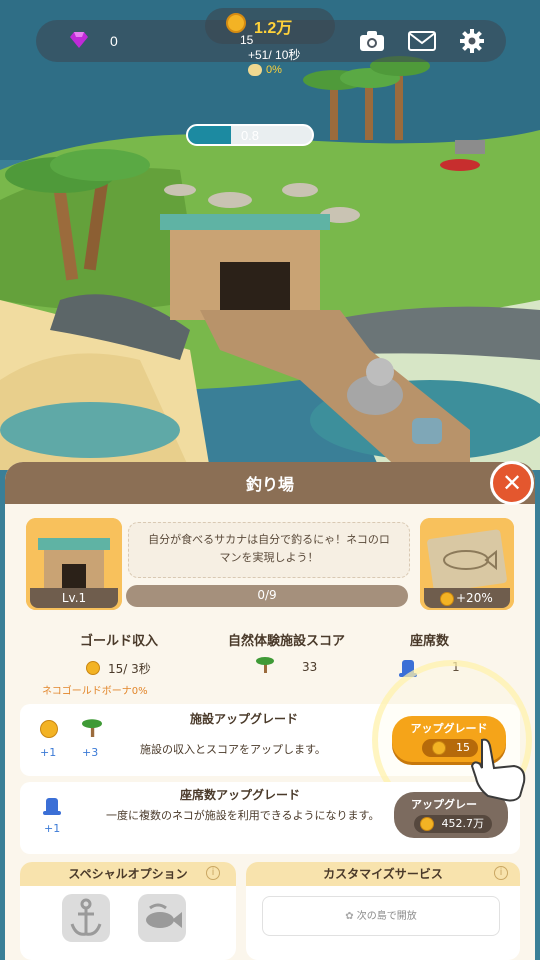 This screenshot has height=960, width=540. I want to click on score-label: 自然体験施設スコア, so click(287, 641).